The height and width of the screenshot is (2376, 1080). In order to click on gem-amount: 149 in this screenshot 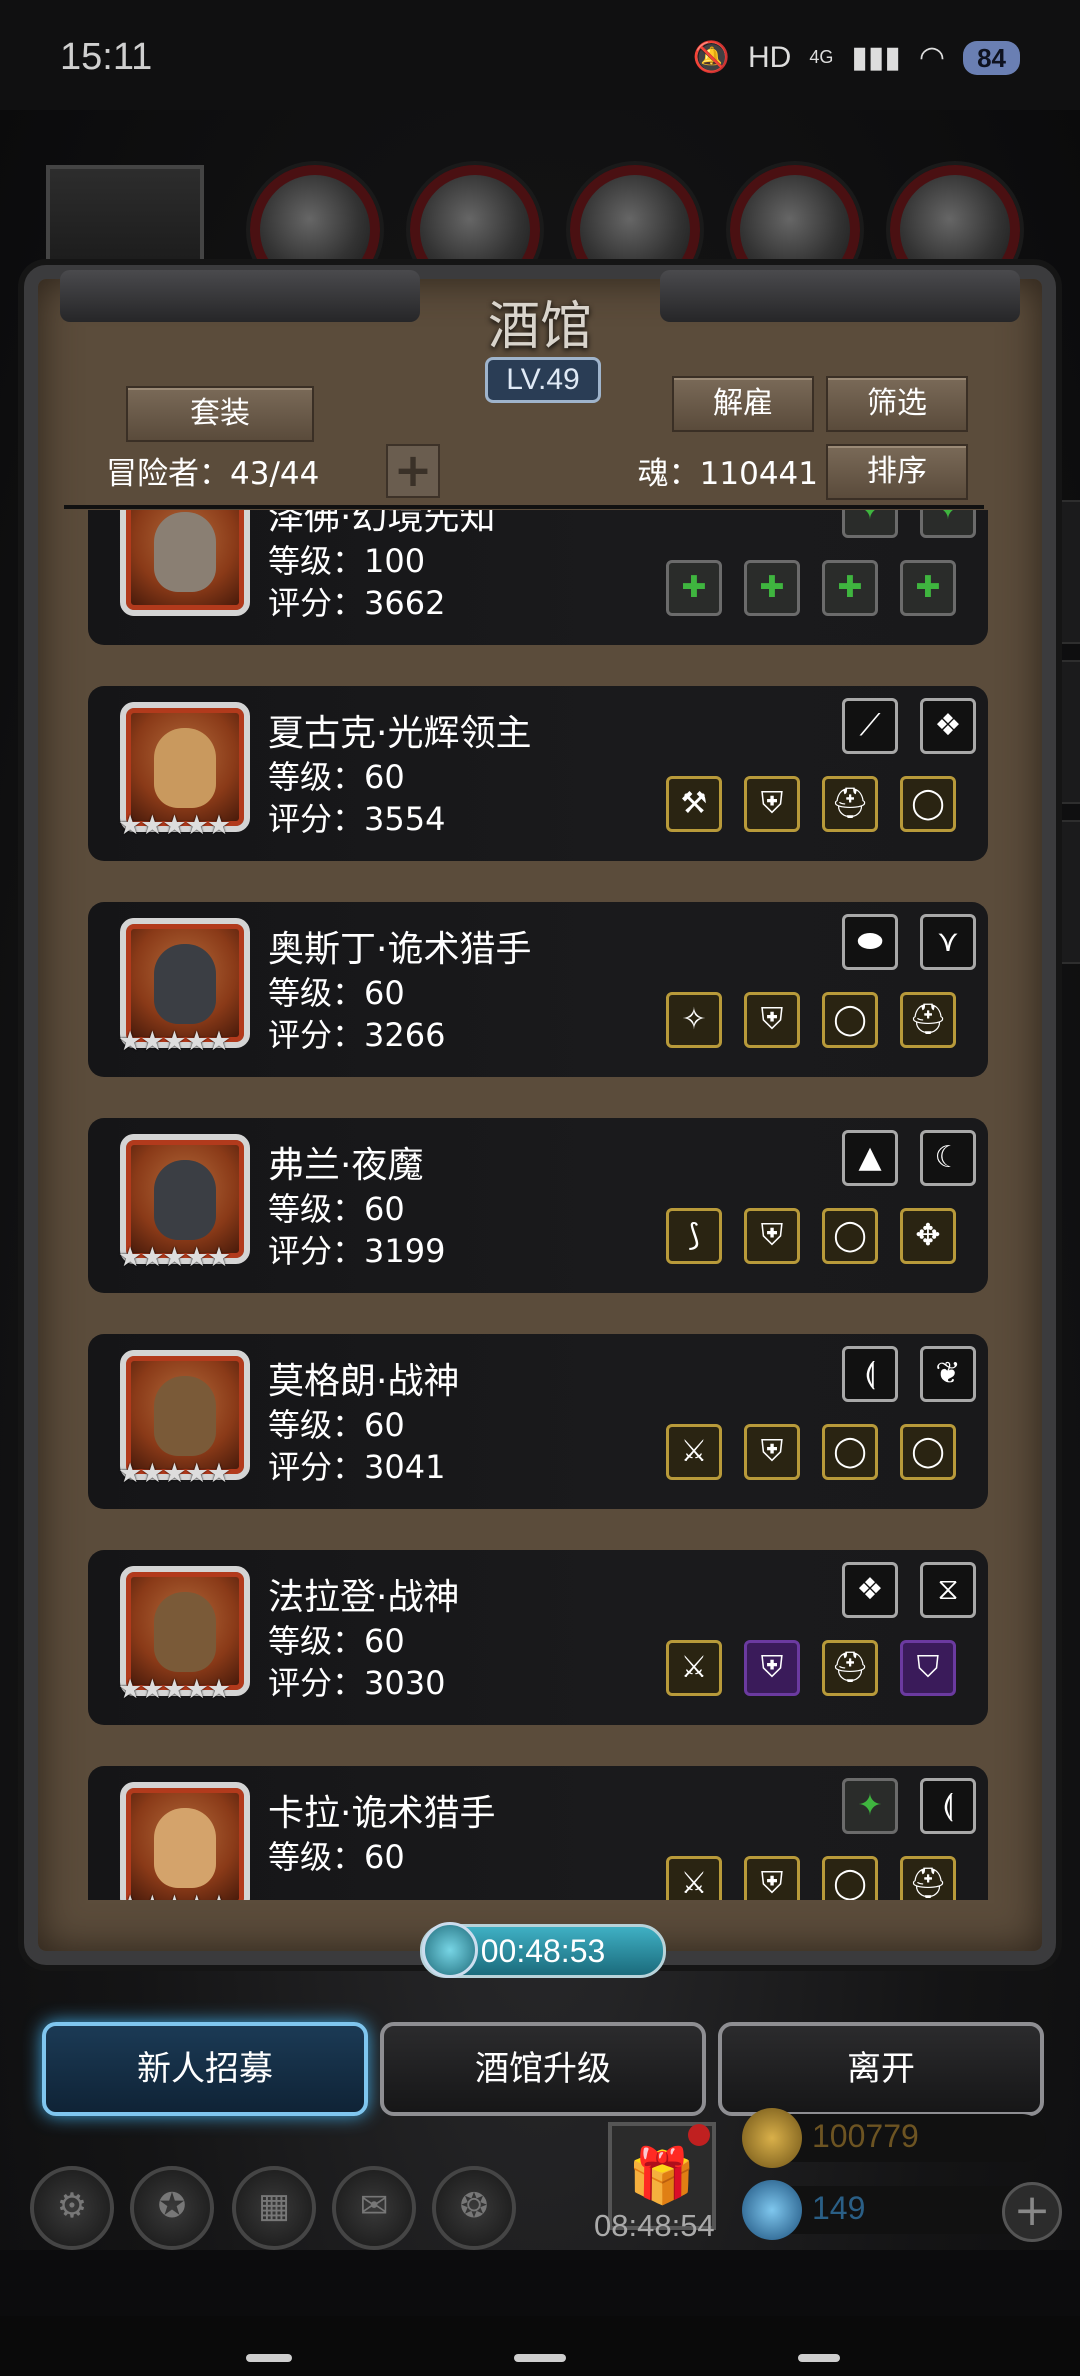, I will do `click(839, 2208)`.